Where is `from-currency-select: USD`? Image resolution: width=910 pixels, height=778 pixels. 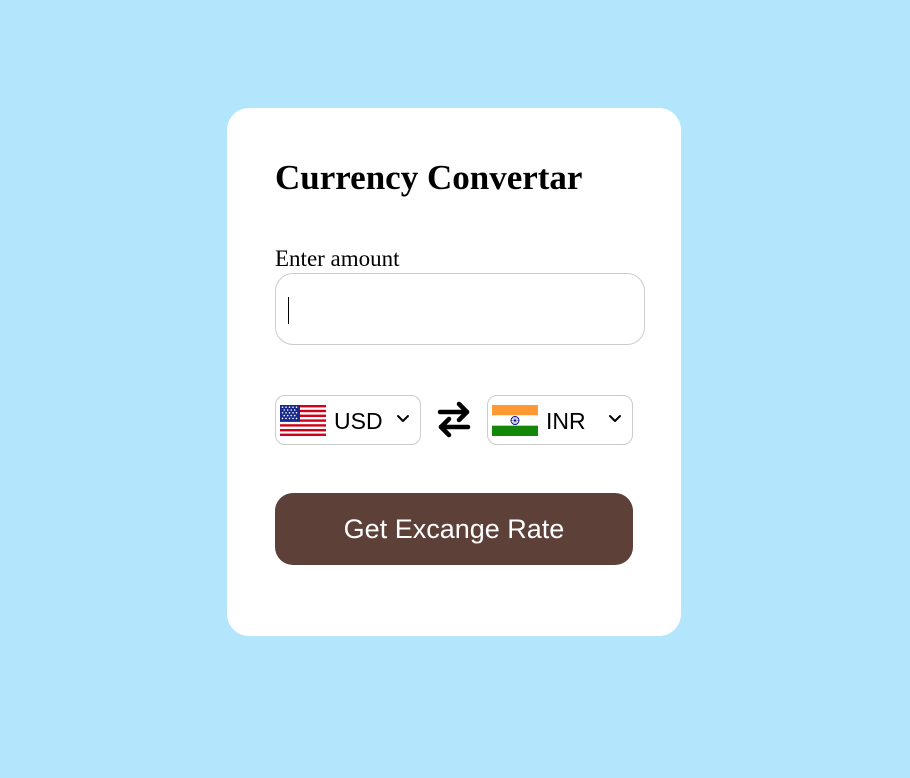
from-currency-select: USD is located at coordinates (348, 420).